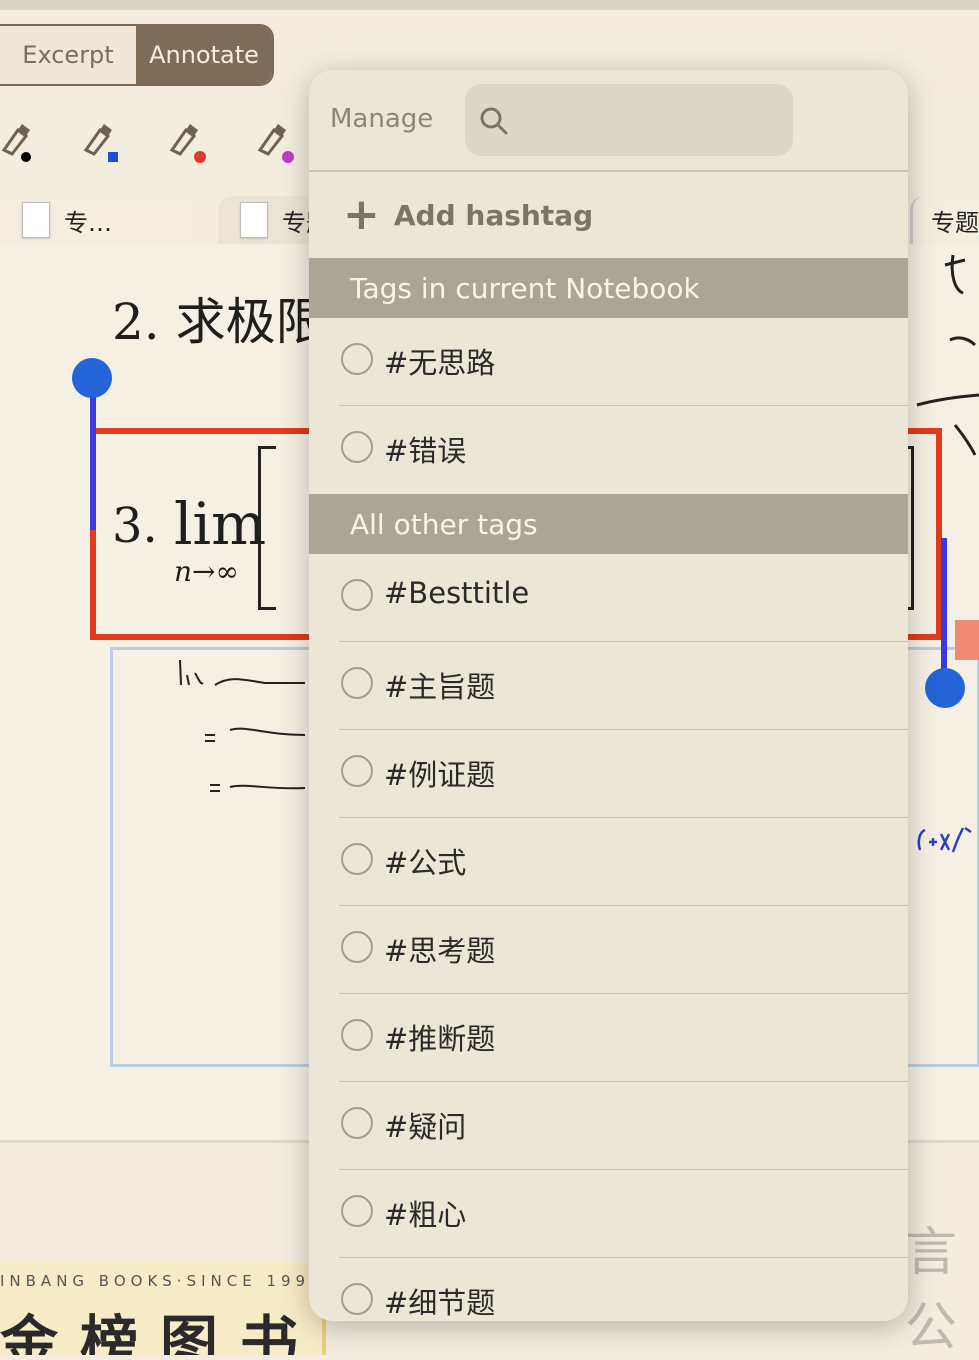 The image size is (979, 1360). I want to click on excerpt-tab: Excerpt, so click(68, 55).